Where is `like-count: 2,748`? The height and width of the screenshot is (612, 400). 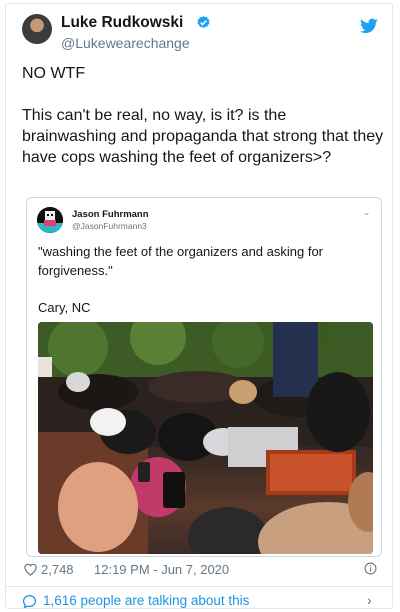
like-count: 2,748 is located at coordinates (57, 569).